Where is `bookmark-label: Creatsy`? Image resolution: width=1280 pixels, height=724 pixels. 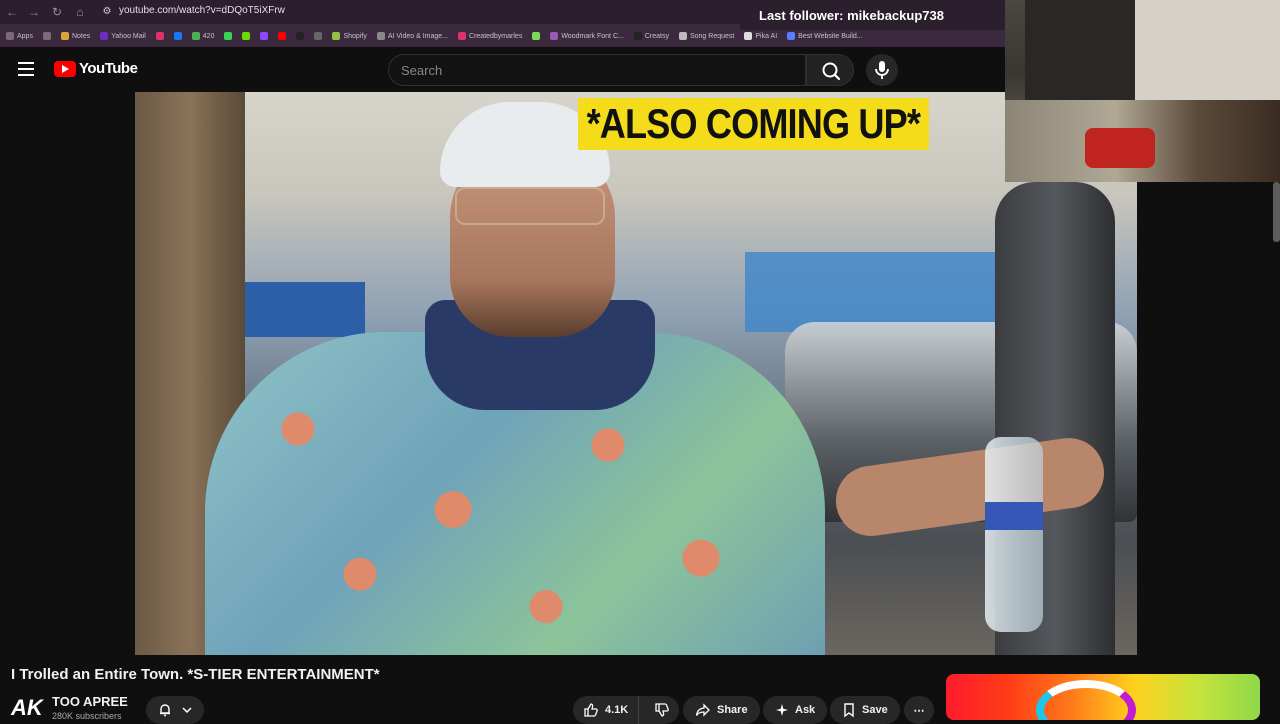
bookmark-label: Creatsy is located at coordinates (656, 36).